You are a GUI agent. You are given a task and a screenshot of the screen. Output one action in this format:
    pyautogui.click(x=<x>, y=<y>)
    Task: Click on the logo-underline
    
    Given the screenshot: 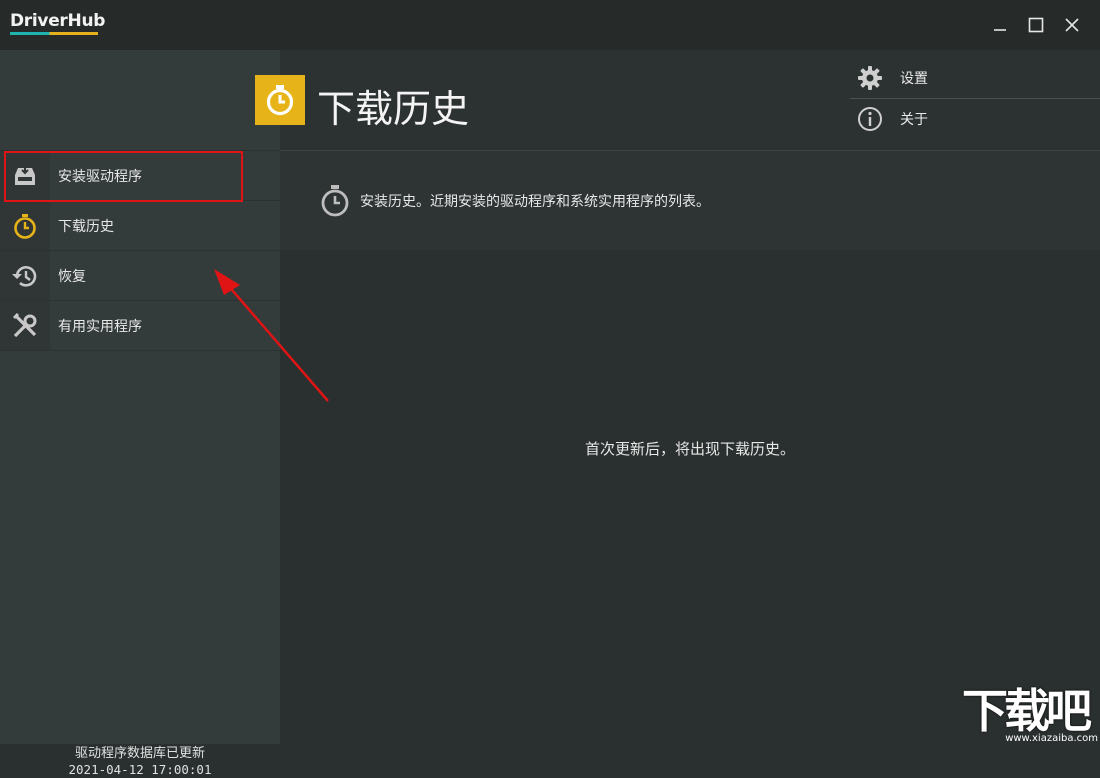 What is the action you would take?
    pyautogui.click(x=54, y=33)
    